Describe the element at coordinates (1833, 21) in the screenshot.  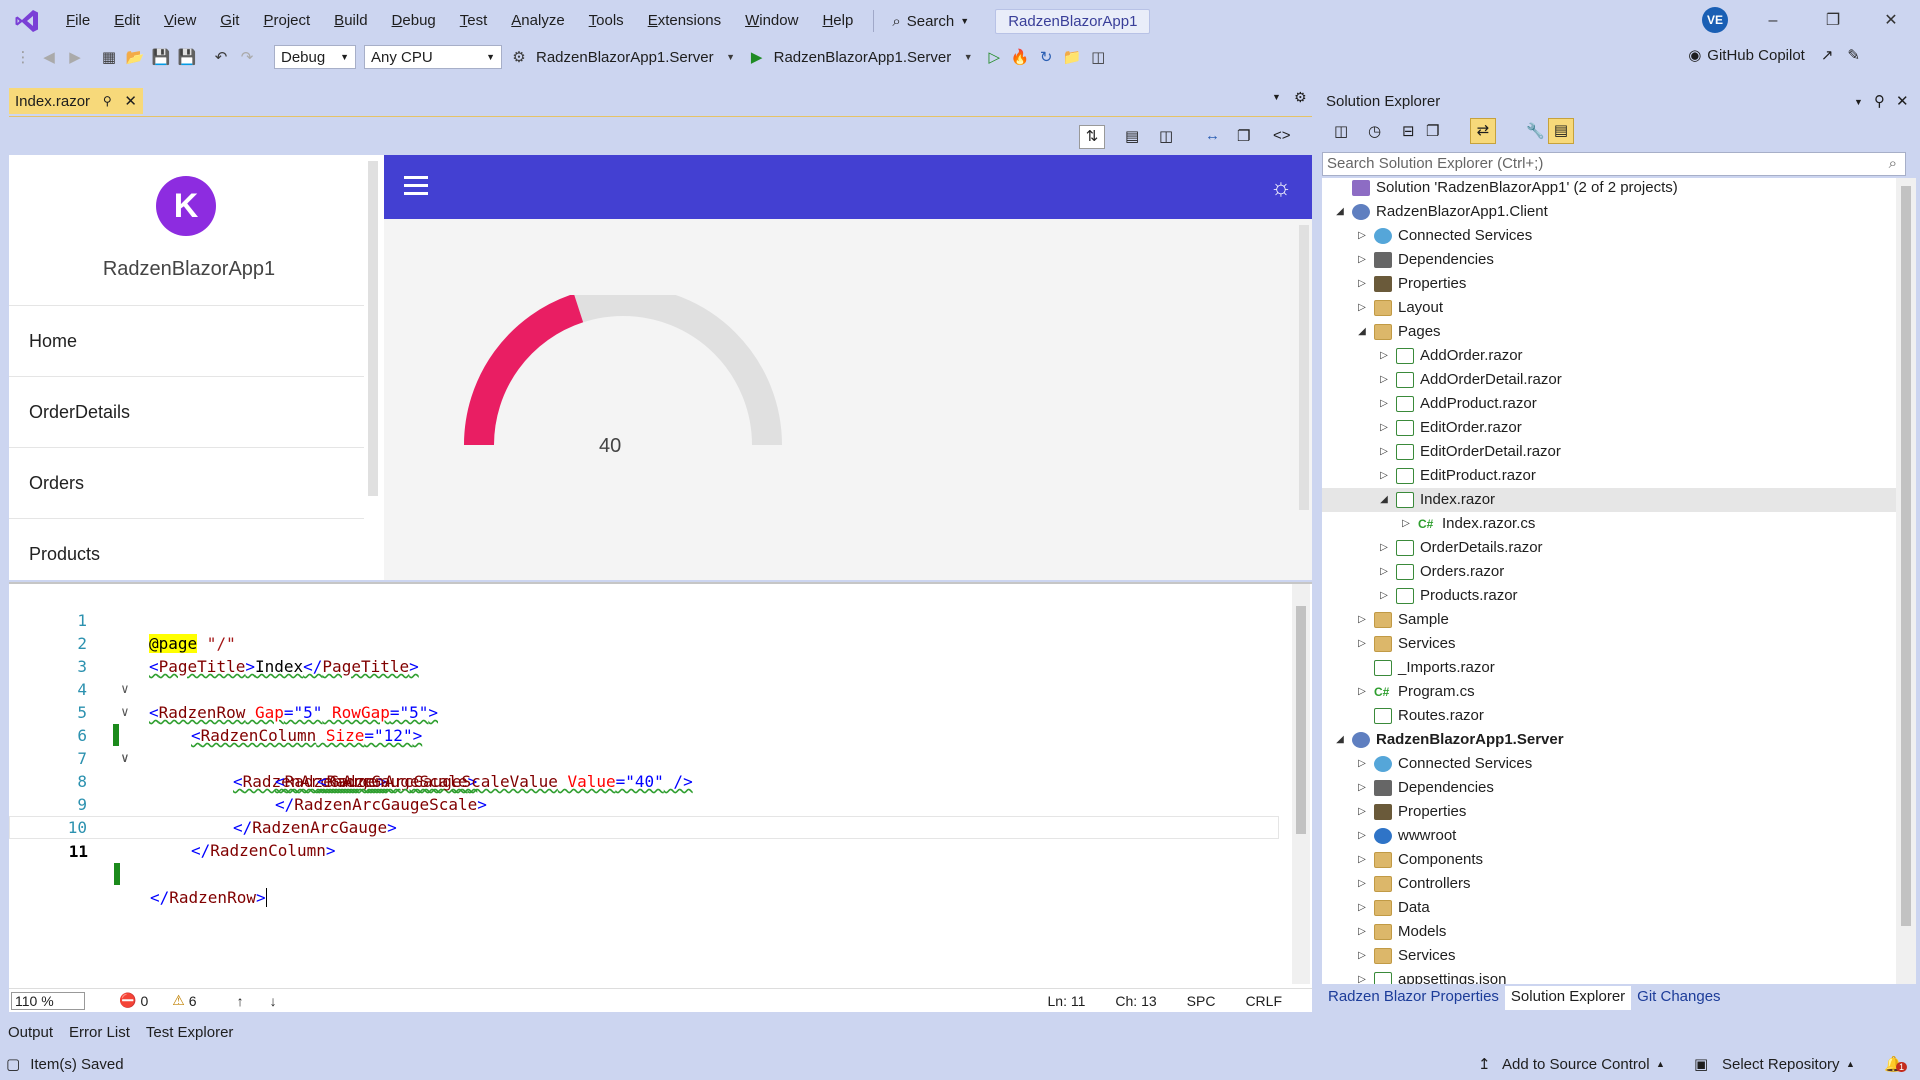
I see `restore-icon: ❐` at that location.